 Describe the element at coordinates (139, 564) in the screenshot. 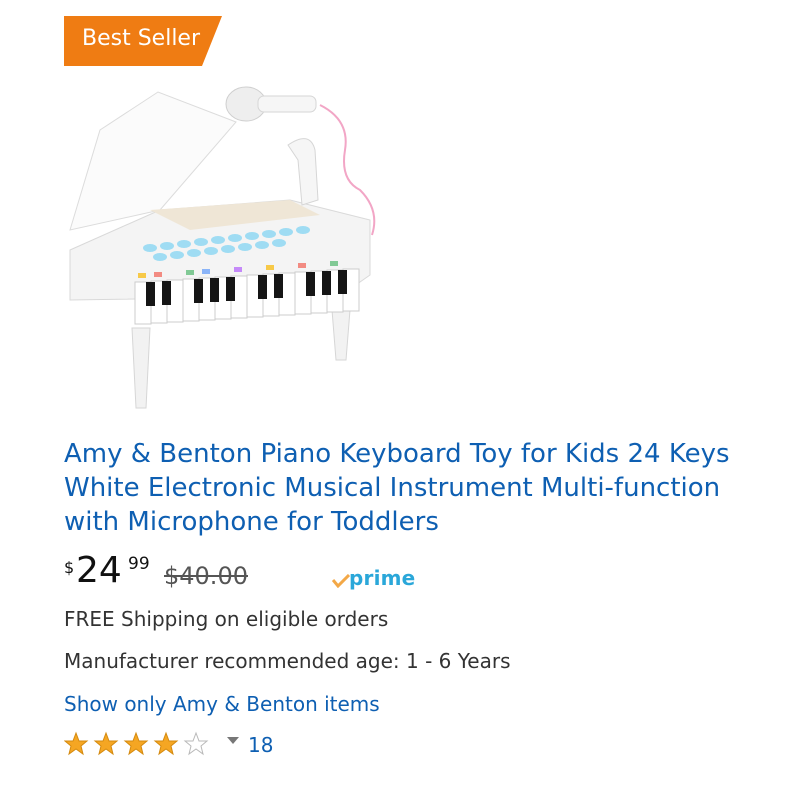

I see `price-fraction: 99` at that location.